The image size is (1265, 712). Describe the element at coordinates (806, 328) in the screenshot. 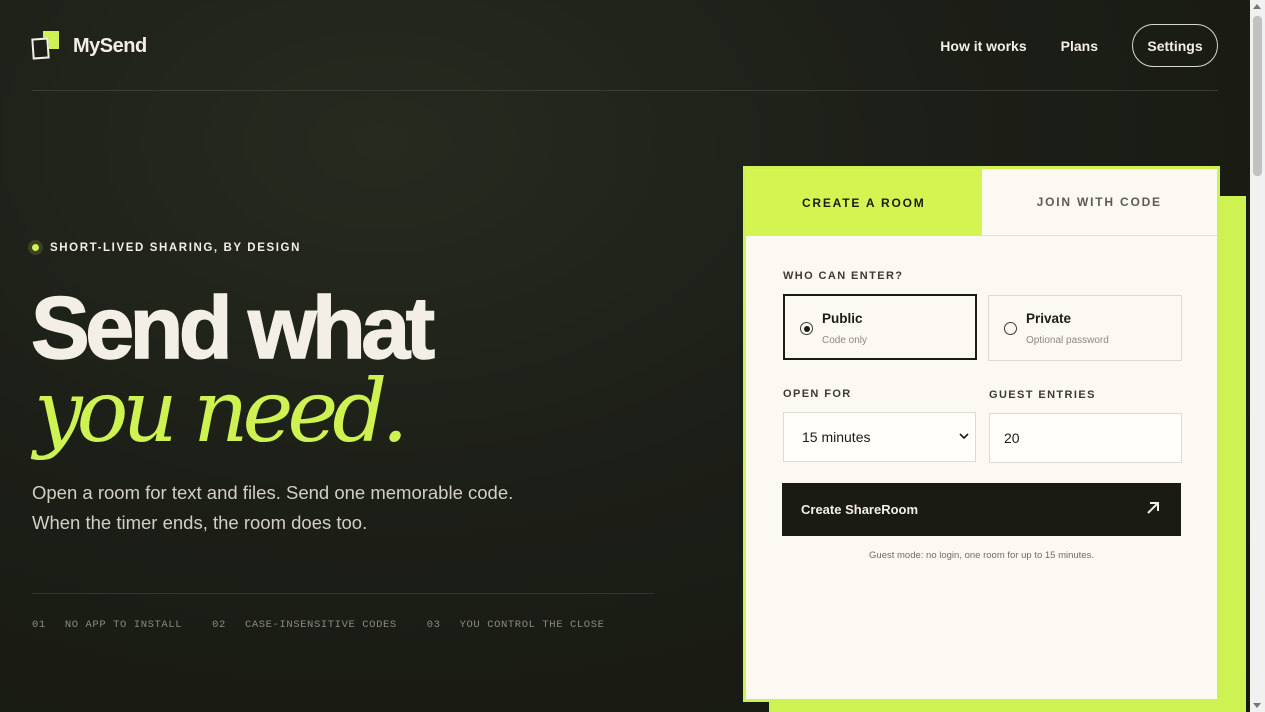

I see `radio-selected-icon` at that location.